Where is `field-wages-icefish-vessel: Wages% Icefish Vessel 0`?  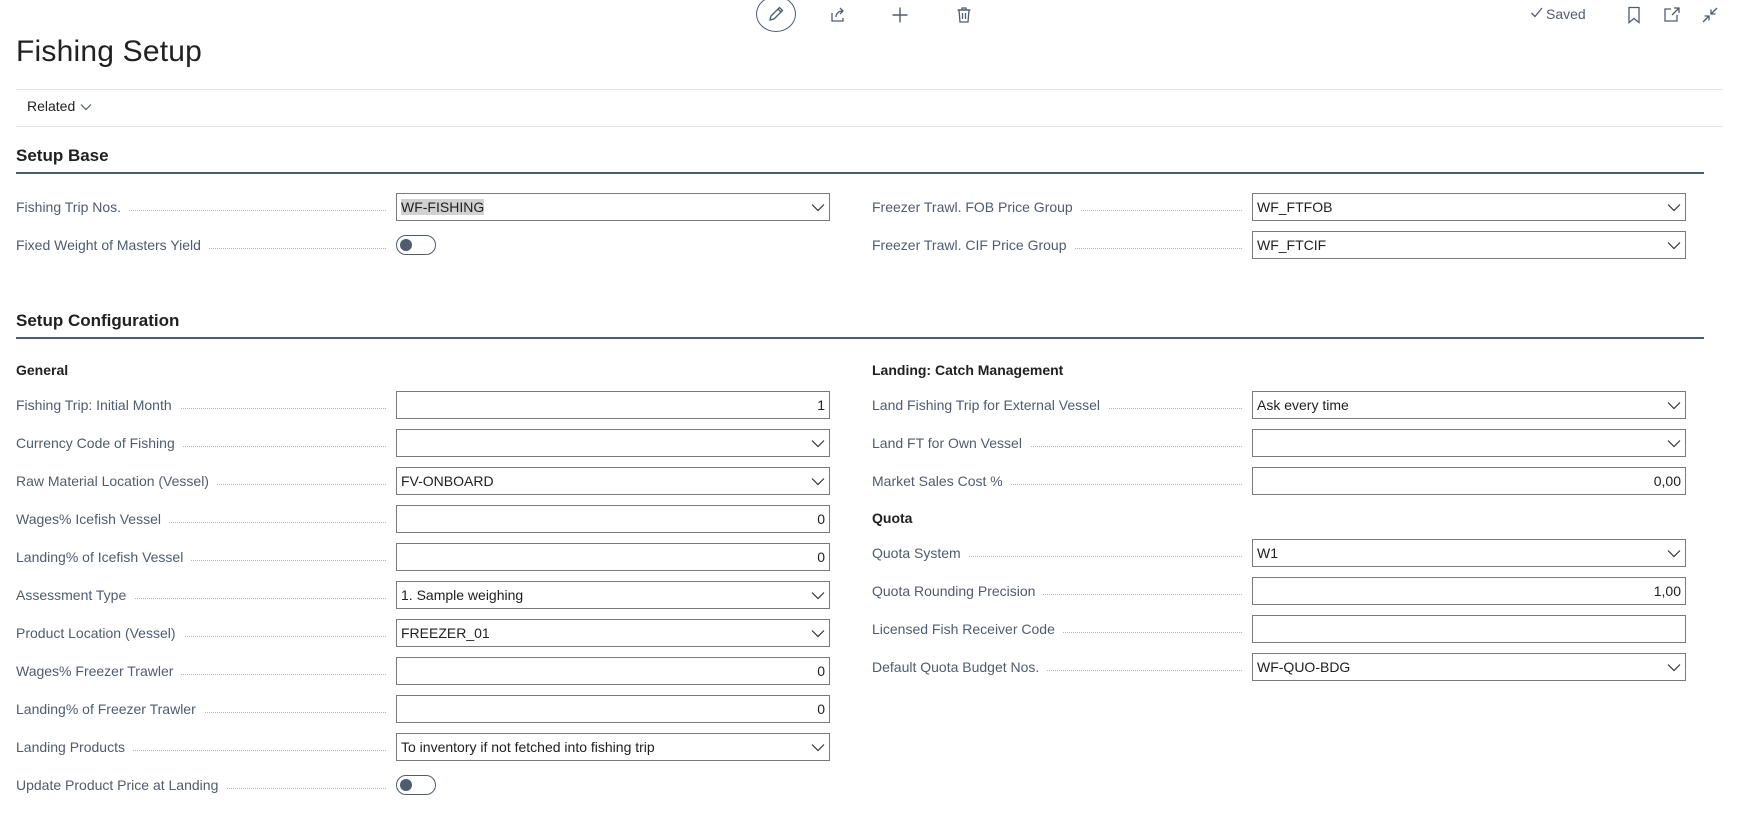 field-wages-icefish-vessel: Wages% Icefish Vessel 0 is located at coordinates (423, 519).